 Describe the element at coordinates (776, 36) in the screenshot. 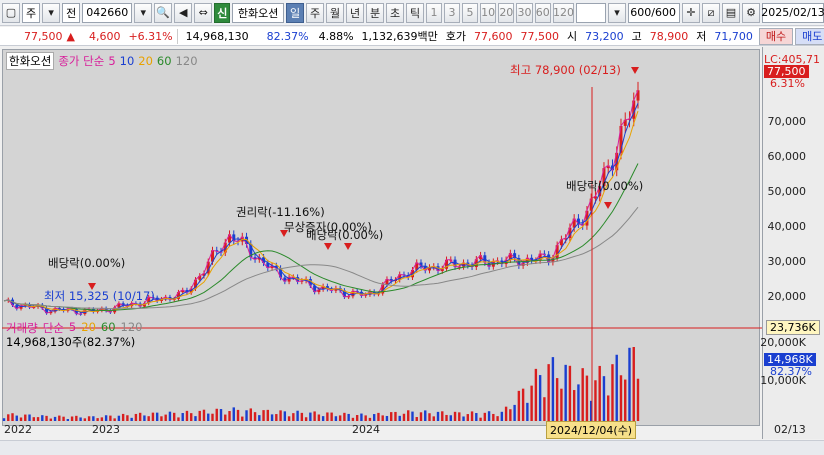

I see `buy-button: 매수` at that location.